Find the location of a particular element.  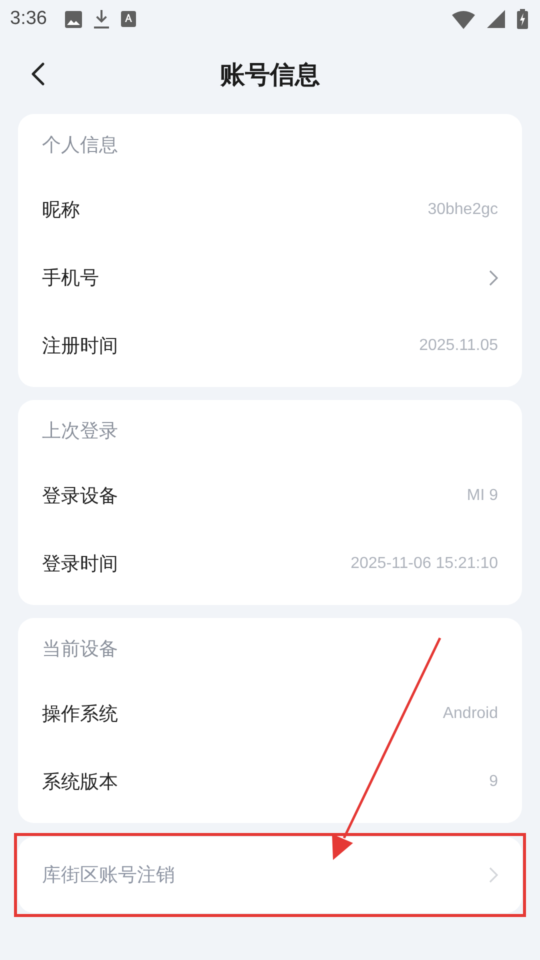

row-label: 操作系统 is located at coordinates (80, 714).